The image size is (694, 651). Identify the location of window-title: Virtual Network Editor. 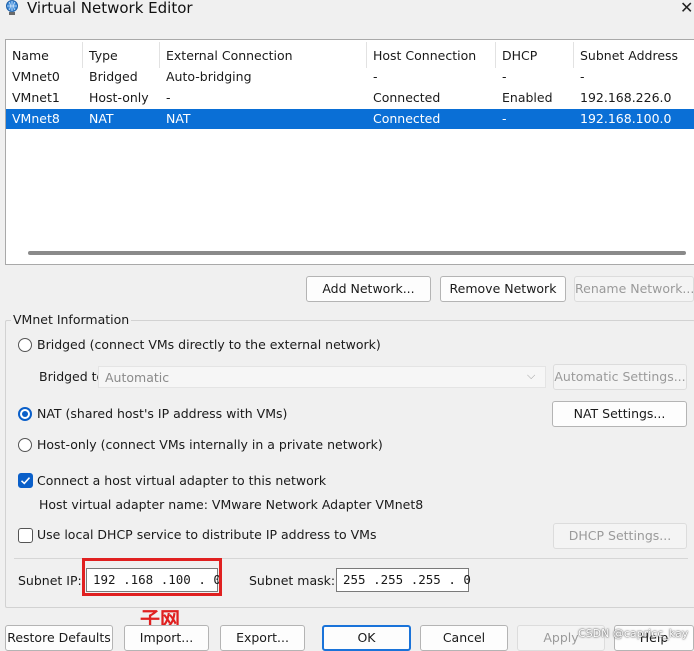
(110, 8).